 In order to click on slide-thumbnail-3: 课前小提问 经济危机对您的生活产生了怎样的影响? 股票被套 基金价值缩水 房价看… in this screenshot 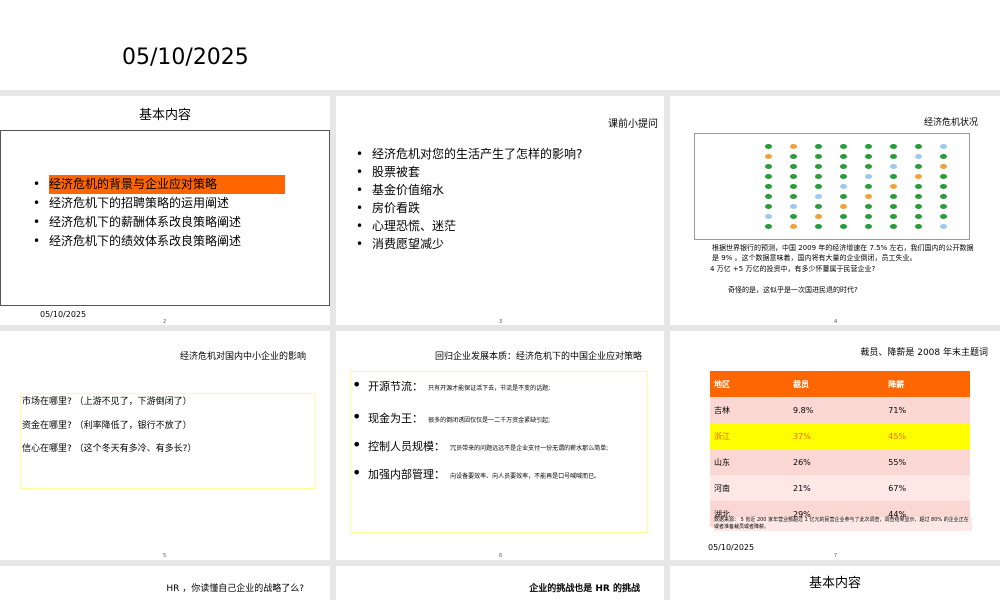, I will do `click(500, 210)`.